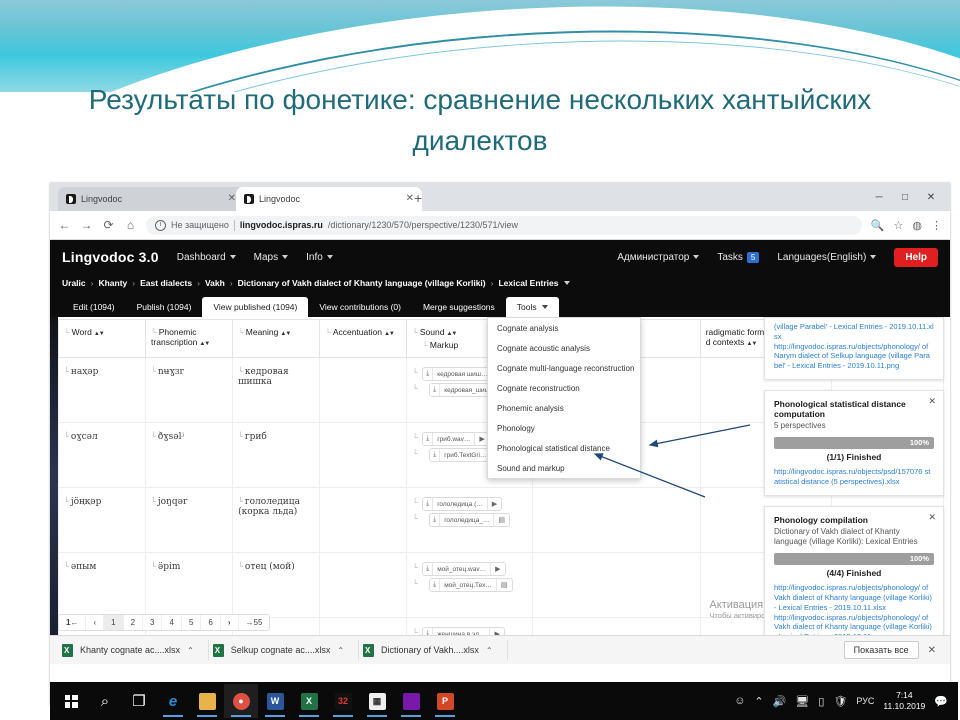 This screenshot has width=960, height=720. I want to click on sound-chip: ⤓ мой_отец.wav… ▶, so click(464, 569).